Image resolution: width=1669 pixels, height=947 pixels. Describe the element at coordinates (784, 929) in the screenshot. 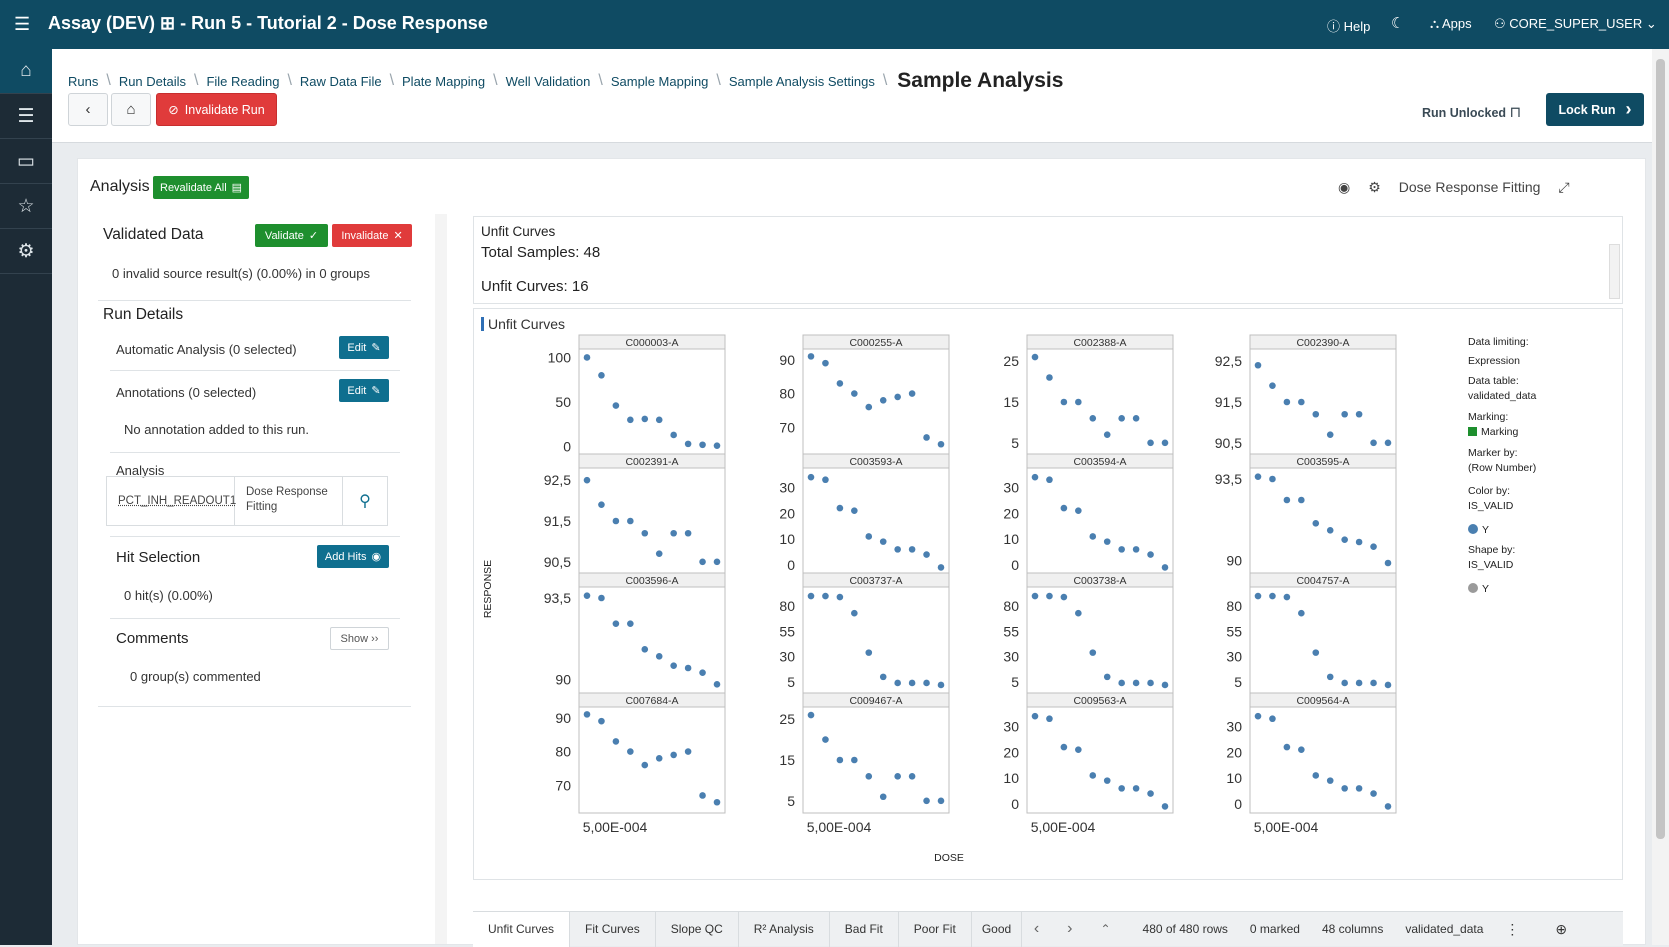

I see `tab-r2-analysis: R² Analysis` at that location.